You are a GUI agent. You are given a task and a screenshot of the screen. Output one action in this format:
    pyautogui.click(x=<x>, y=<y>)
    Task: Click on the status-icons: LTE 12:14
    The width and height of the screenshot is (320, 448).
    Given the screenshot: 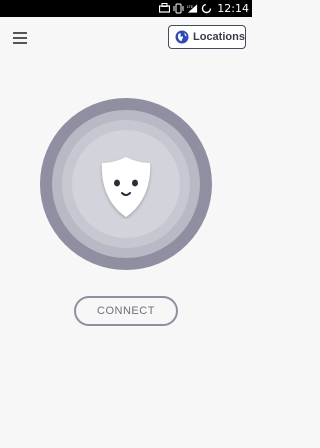 What is the action you would take?
    pyautogui.click(x=205, y=8)
    